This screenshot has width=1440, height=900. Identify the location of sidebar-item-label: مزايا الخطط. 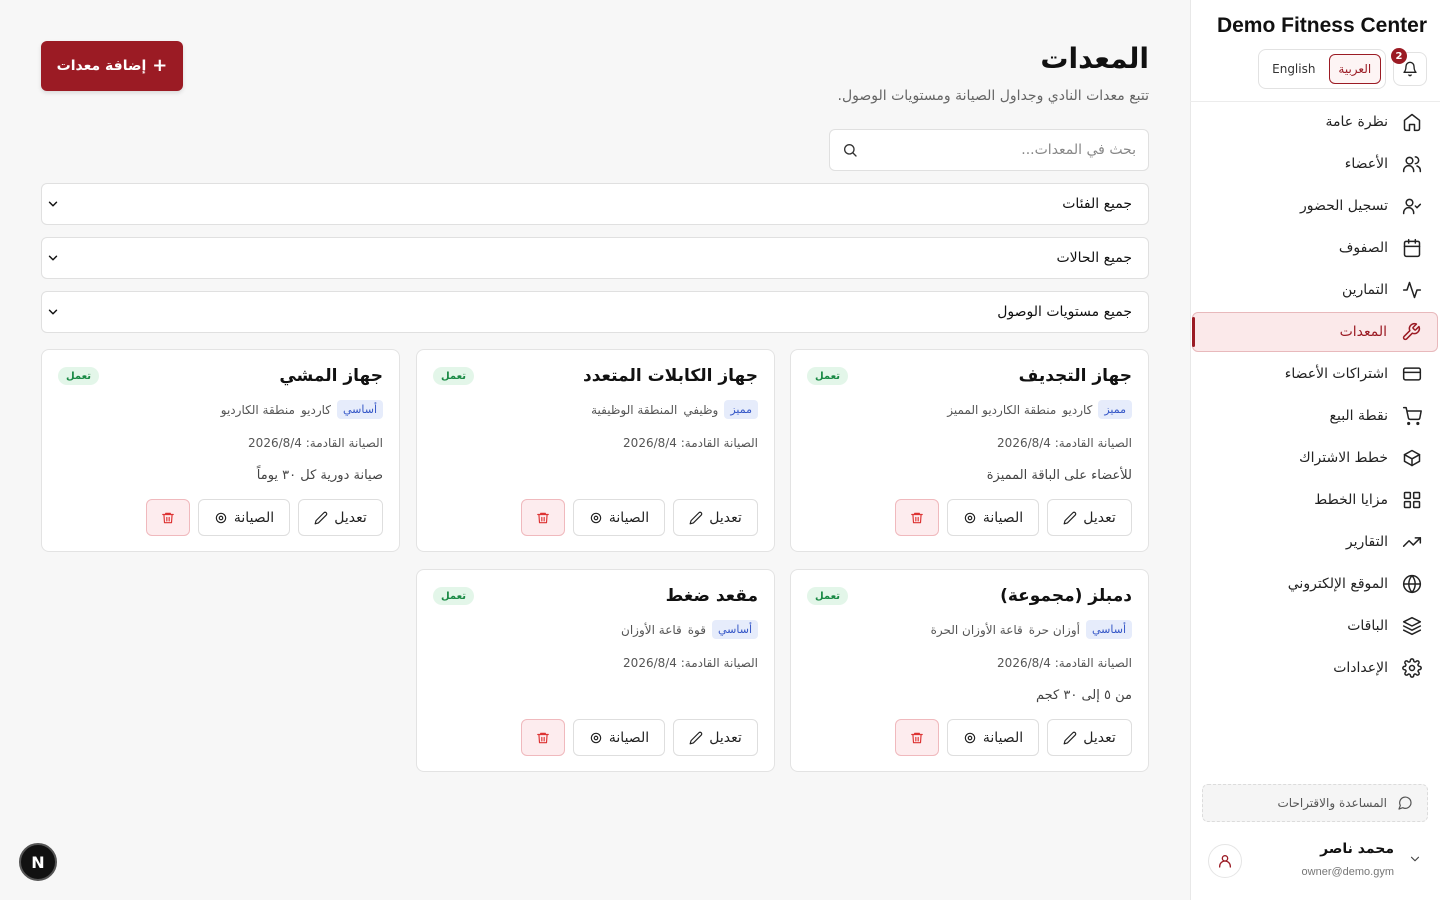
(1351, 500).